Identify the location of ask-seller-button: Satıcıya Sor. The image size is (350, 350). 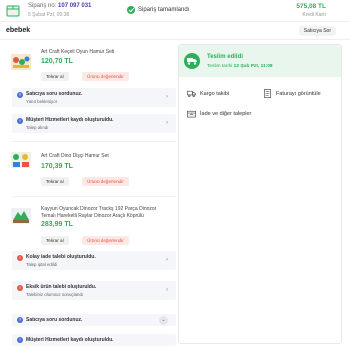
(317, 31).